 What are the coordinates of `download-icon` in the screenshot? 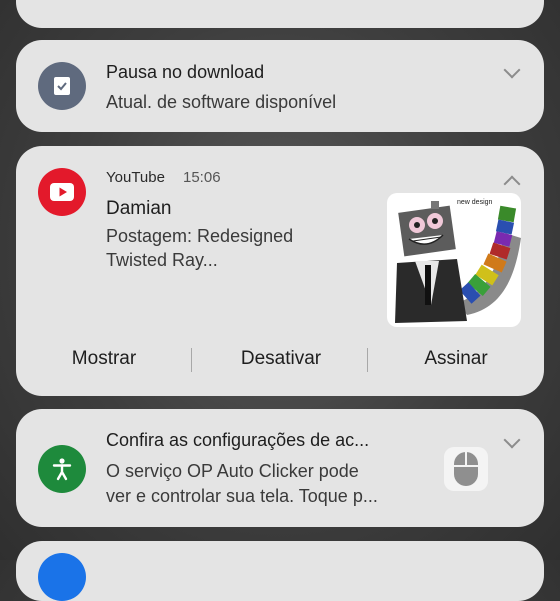 It's located at (62, 86).